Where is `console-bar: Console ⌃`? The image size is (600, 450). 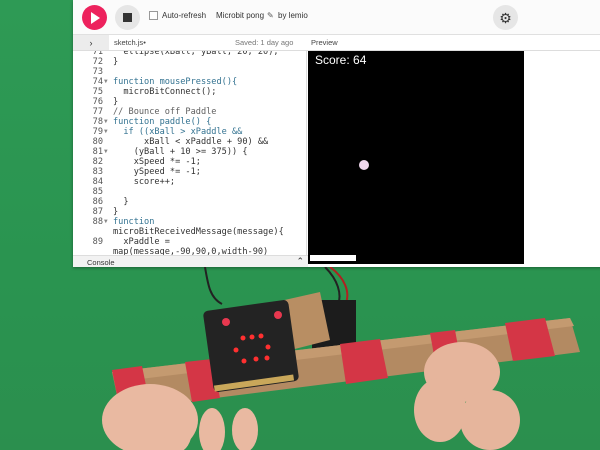 console-bar: Console ⌃ is located at coordinates (190, 261).